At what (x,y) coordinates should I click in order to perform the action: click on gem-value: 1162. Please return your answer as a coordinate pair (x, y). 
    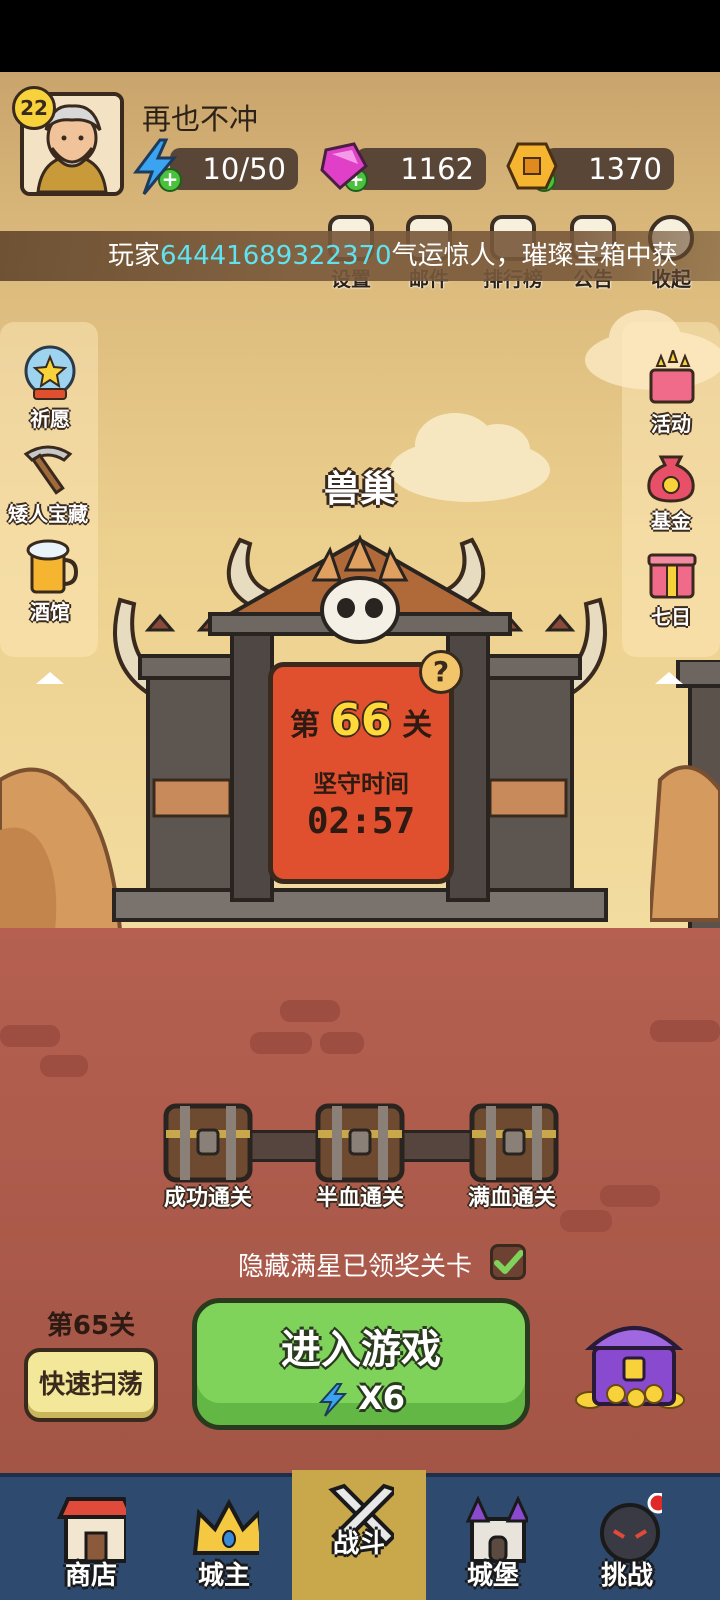
    Looking at the image, I should click on (437, 169).